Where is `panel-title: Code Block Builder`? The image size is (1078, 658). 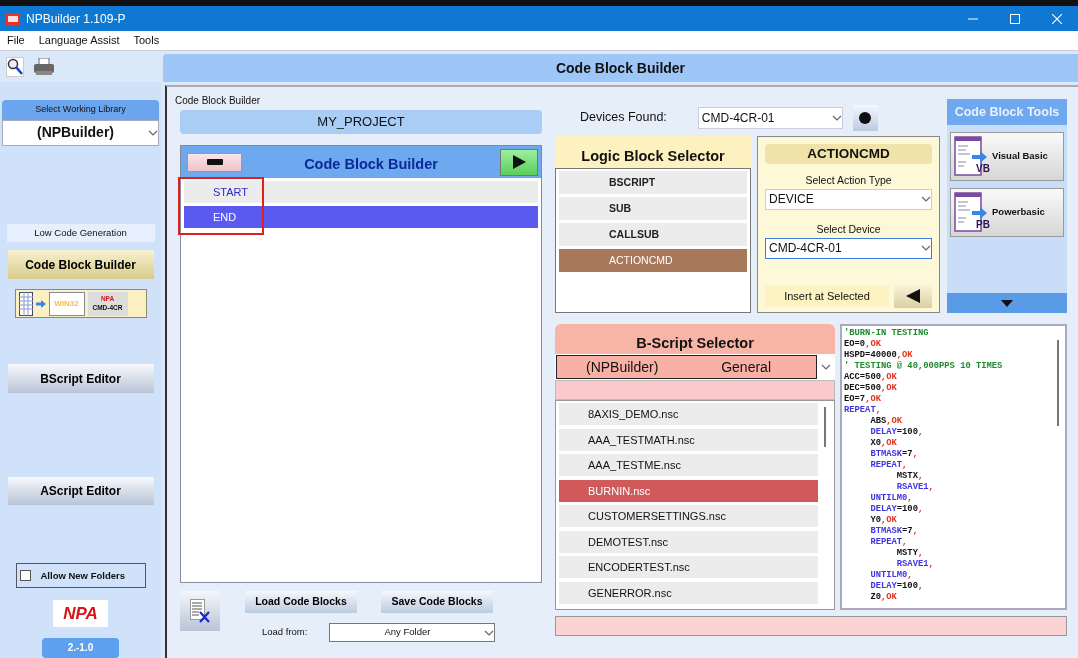 panel-title: Code Block Builder is located at coordinates (218, 100).